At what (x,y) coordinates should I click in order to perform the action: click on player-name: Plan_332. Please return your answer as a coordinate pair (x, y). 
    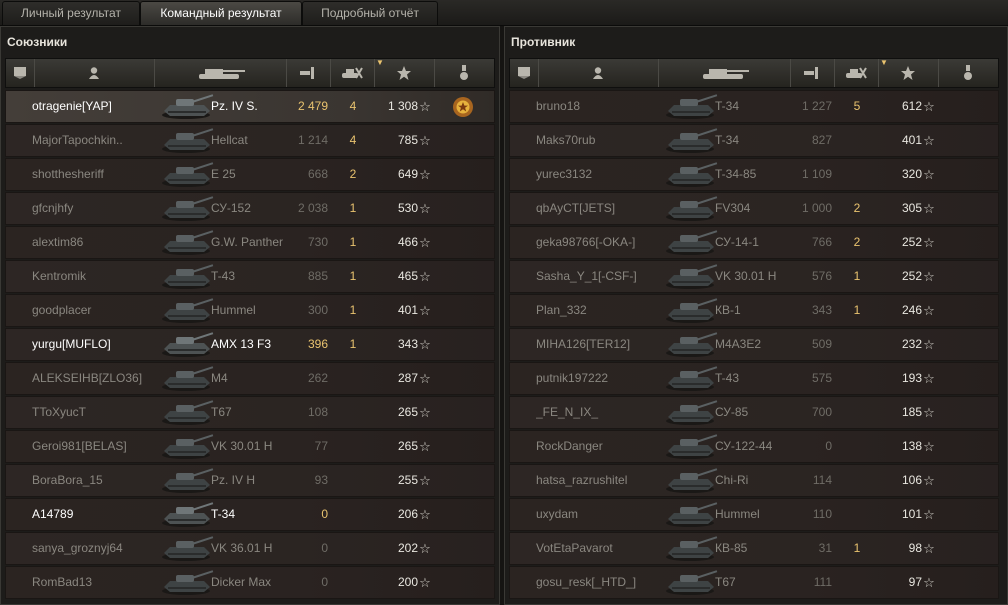
    Looking at the image, I should click on (561, 310).